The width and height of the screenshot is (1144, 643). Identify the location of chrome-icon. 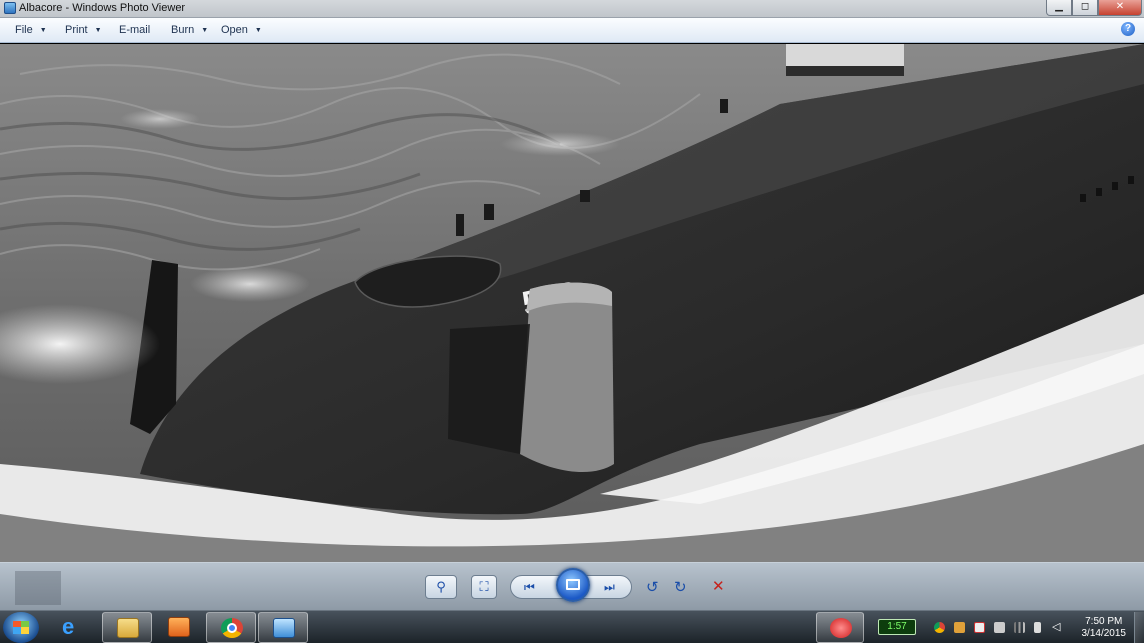
(231, 627).